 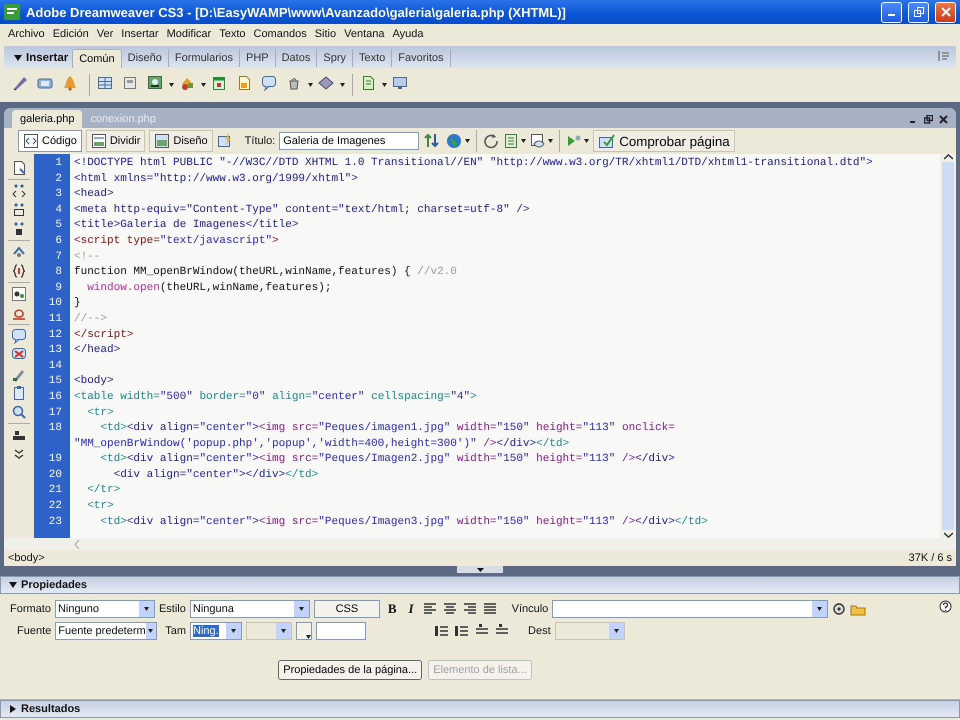 What do you see at coordinates (490, 609) in the screenshot?
I see `justify-icon` at bounding box center [490, 609].